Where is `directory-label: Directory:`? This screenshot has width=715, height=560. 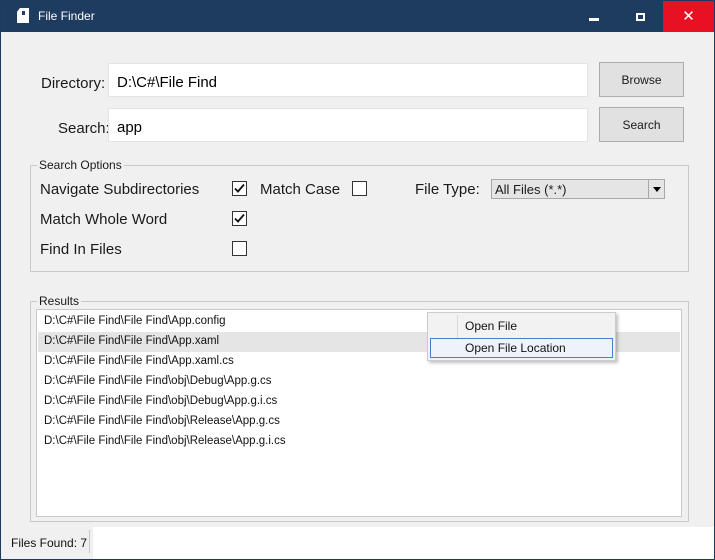 directory-label: Directory: is located at coordinates (73, 83).